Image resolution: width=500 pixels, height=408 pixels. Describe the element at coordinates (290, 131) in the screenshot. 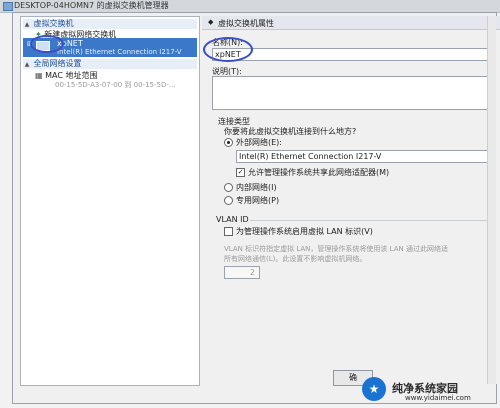

I see `connection-question: 你要将此虚拟交换机连接到什么地方?` at that location.